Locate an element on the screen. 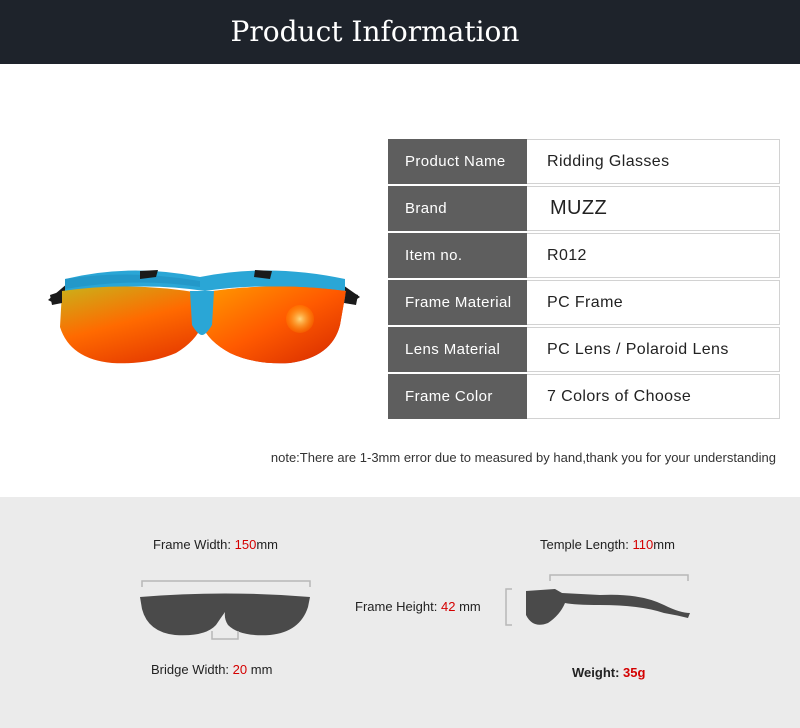 This screenshot has height=728, width=800. spec-key: Brand is located at coordinates (457, 208).